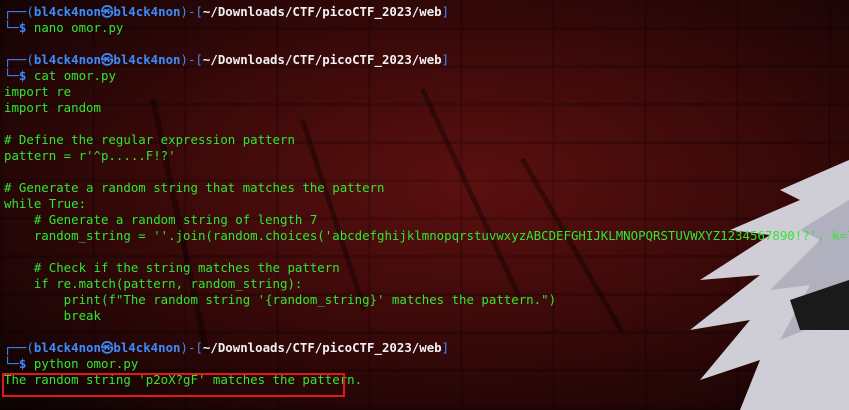 The height and width of the screenshot is (410, 849). What do you see at coordinates (90, 155) in the screenshot?
I see `file-line: pattern = r'^p.....F!?'` at bounding box center [90, 155].